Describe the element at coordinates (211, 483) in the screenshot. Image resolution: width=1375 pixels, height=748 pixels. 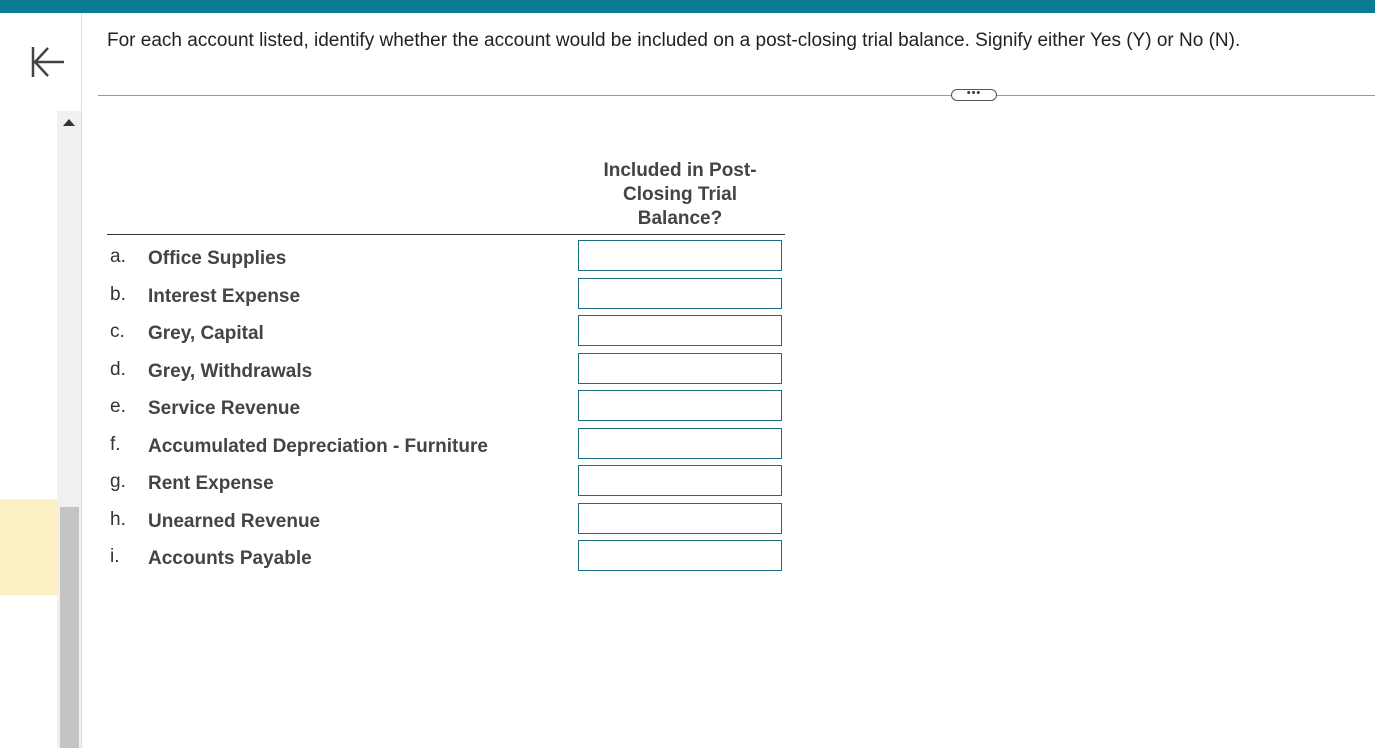
I see `account-label: Rent Expense` at that location.